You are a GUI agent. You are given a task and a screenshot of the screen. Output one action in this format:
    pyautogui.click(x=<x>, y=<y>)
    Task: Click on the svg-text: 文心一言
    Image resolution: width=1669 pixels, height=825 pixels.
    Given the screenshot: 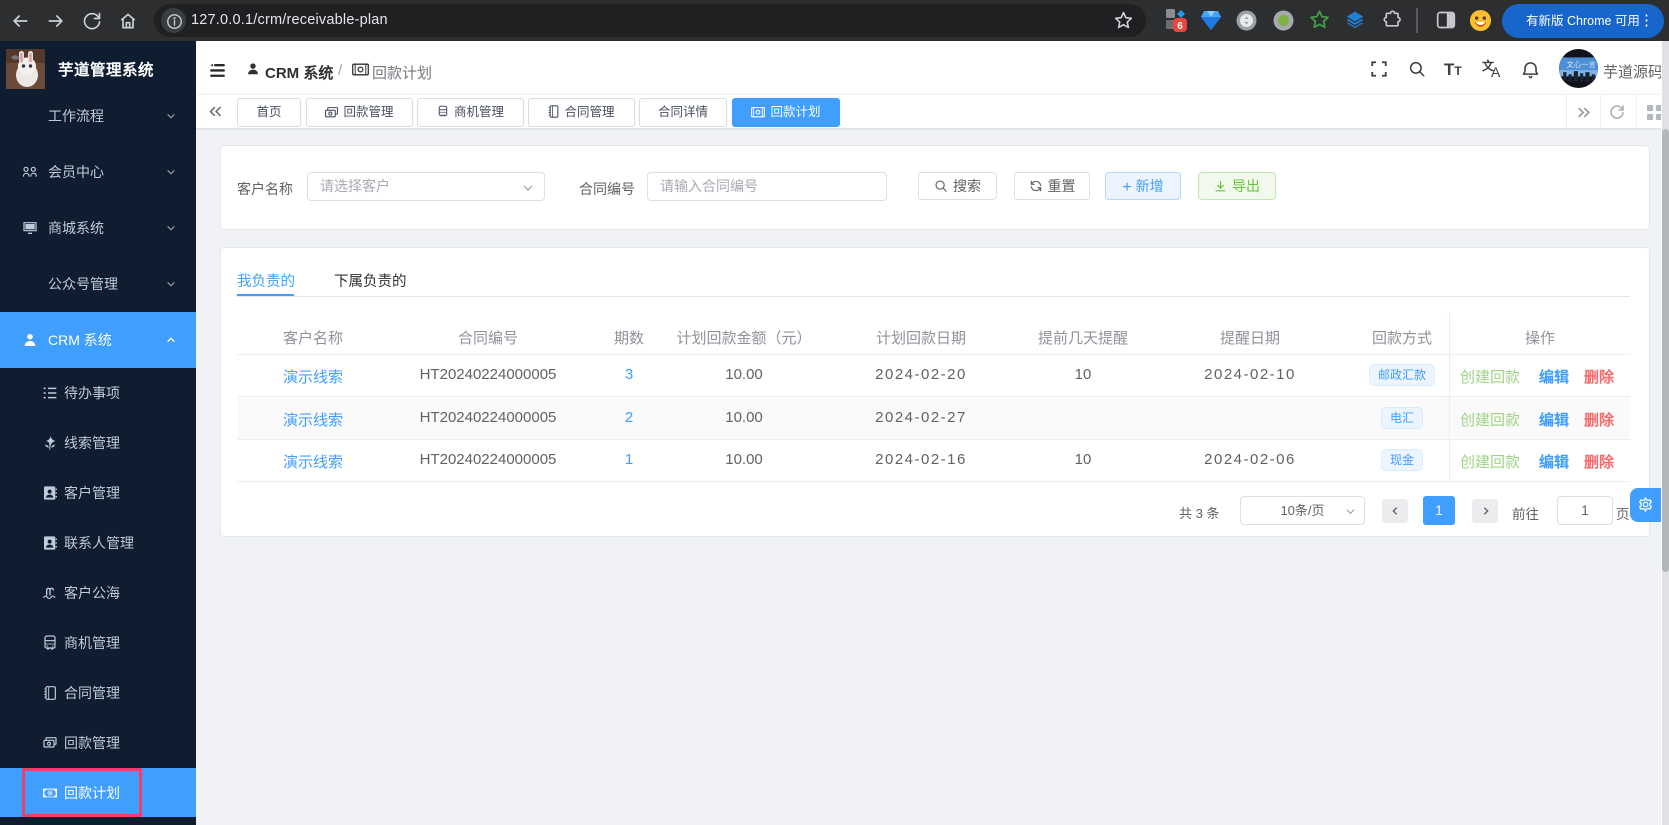 What is the action you would take?
    pyautogui.click(x=1580, y=64)
    